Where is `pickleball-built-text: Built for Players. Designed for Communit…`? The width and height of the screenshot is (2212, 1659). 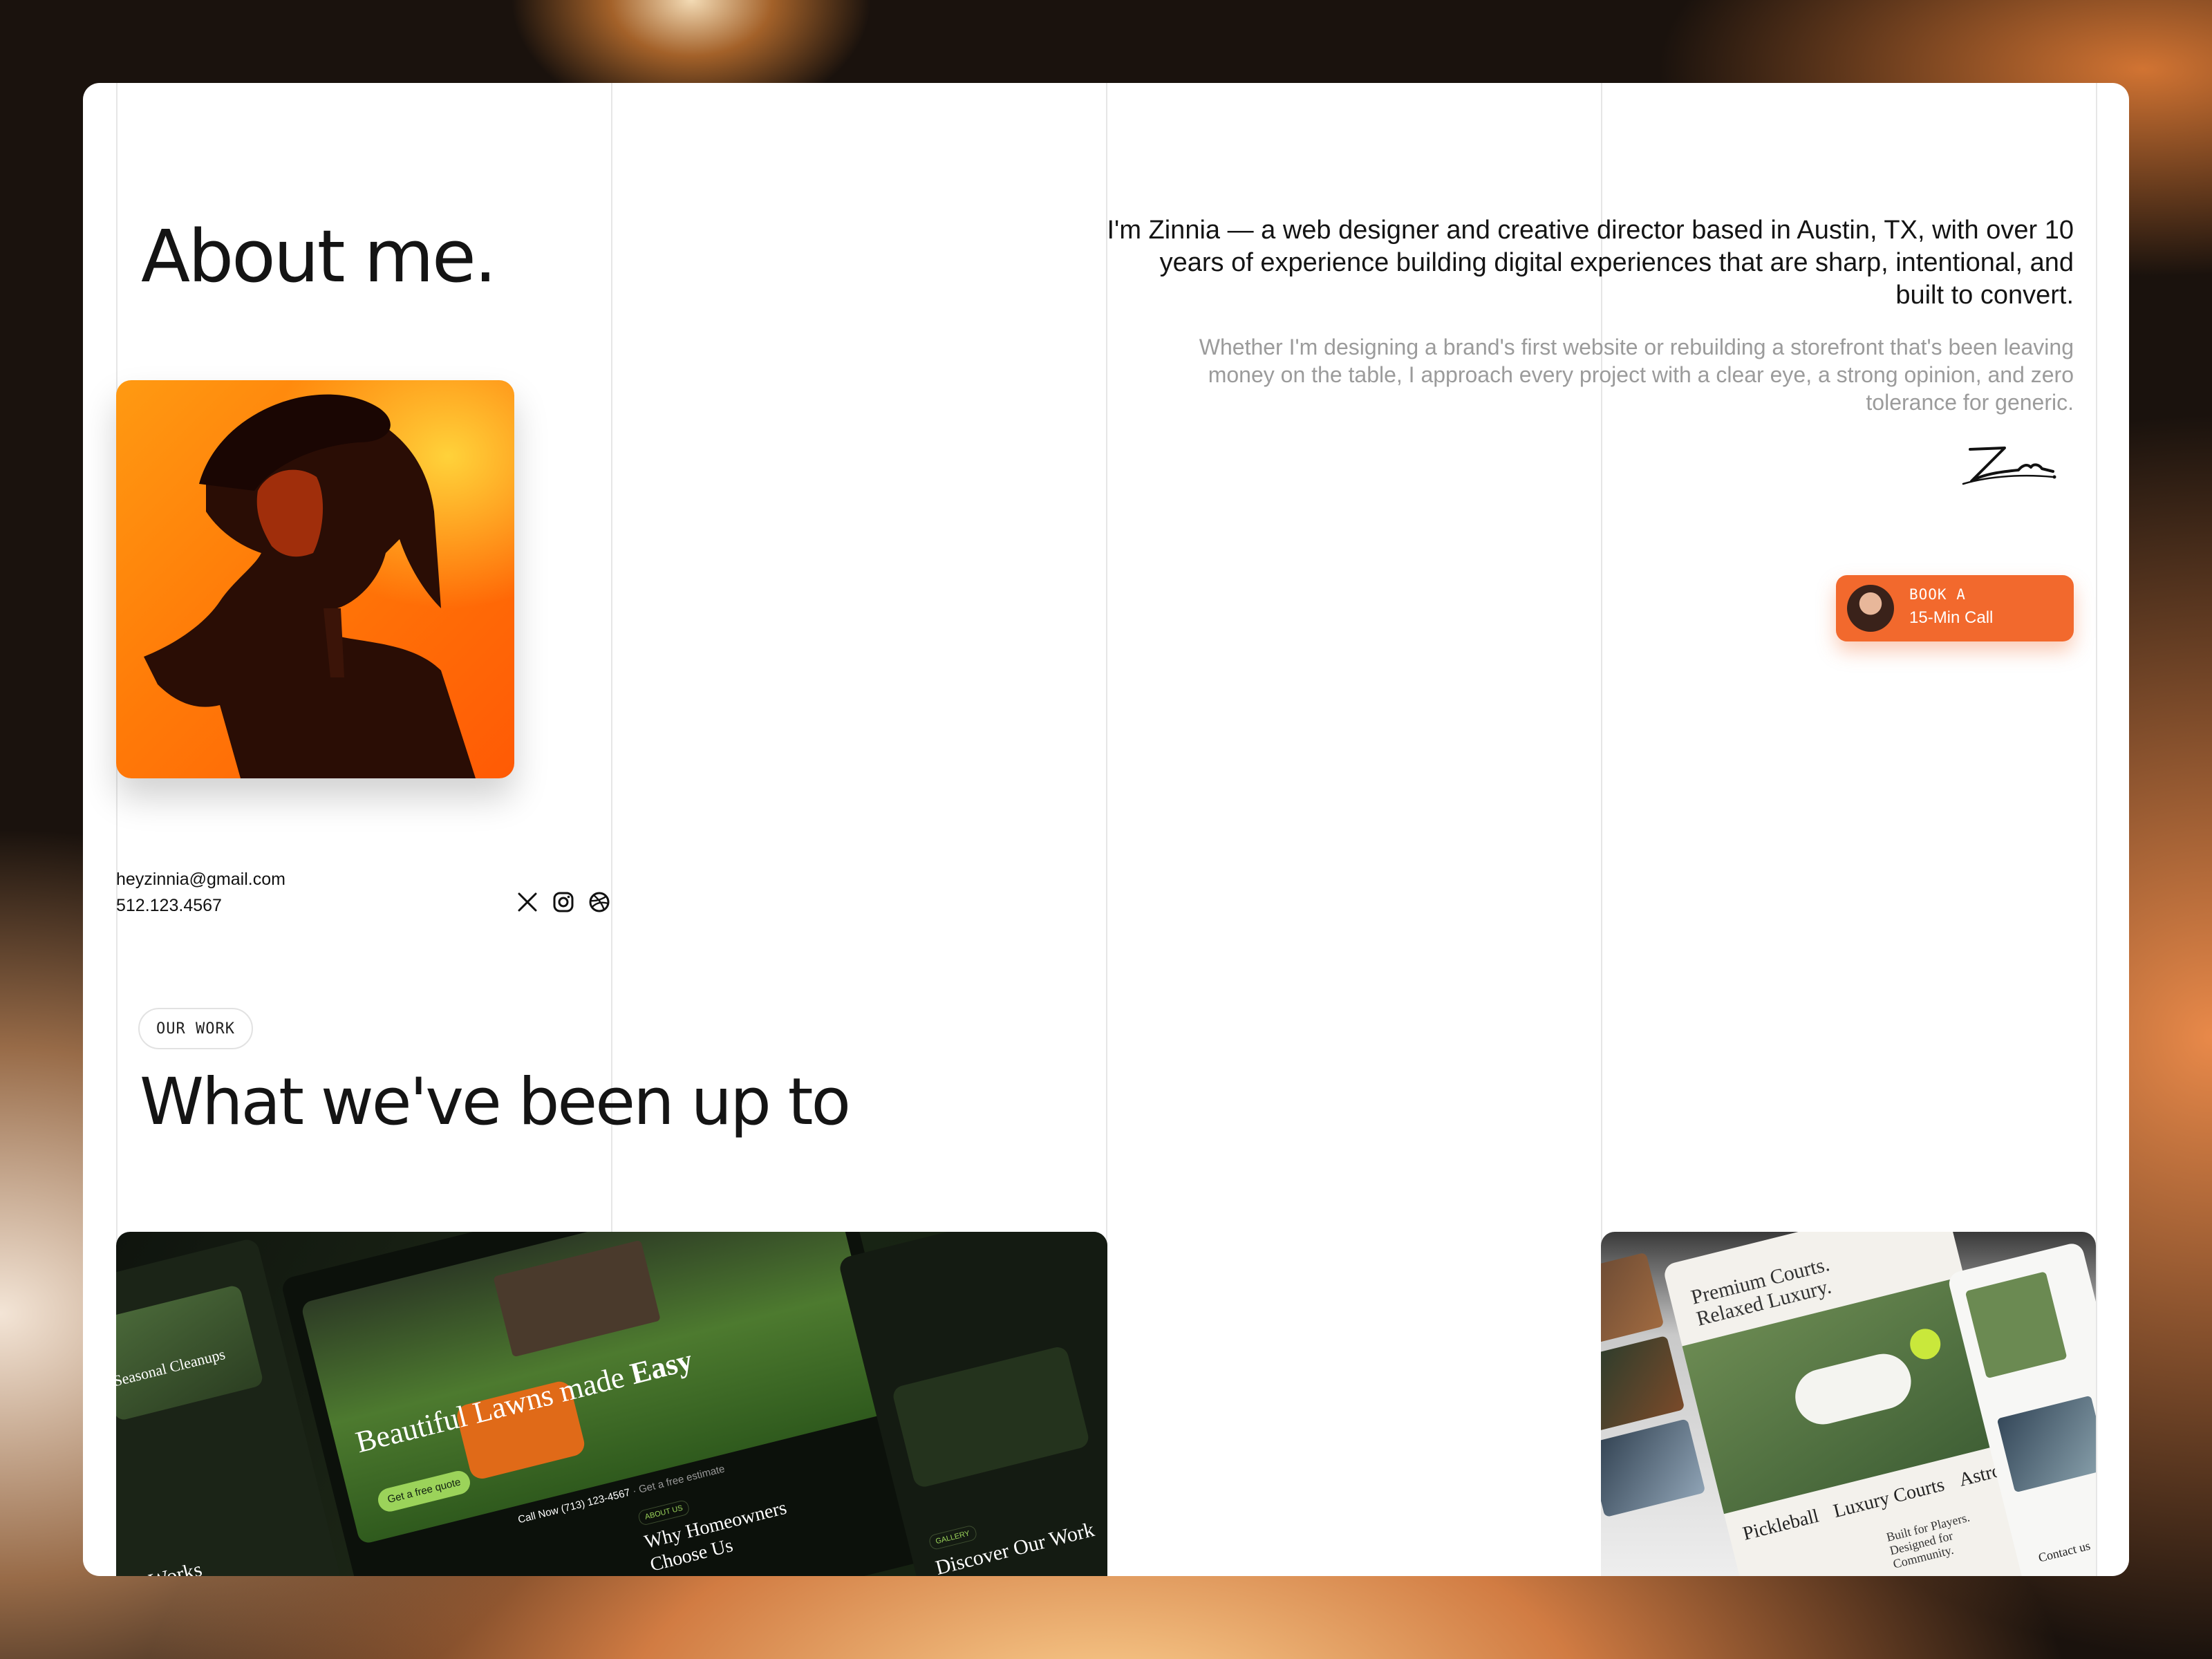
pickleball-built-text: Built for Players. Designed for Communit… is located at coordinates (1928, 1540).